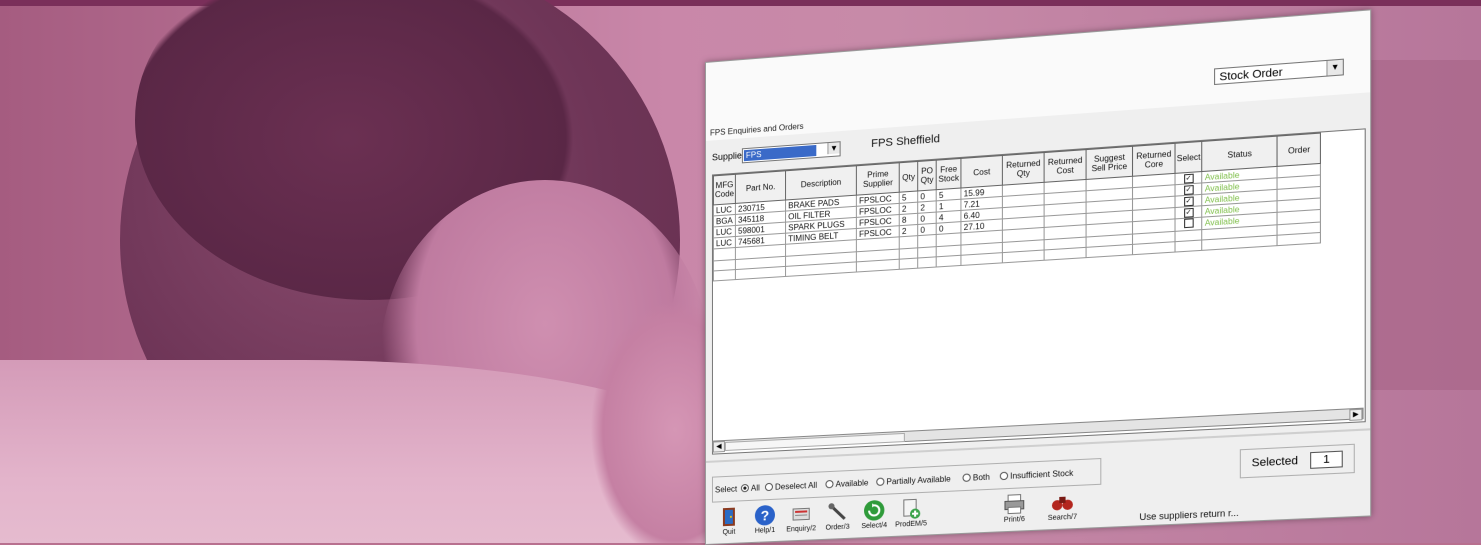 This screenshot has width=1481, height=545. Describe the element at coordinates (1251, 75) in the screenshot. I see `order-type-value: Stock Order` at that location.